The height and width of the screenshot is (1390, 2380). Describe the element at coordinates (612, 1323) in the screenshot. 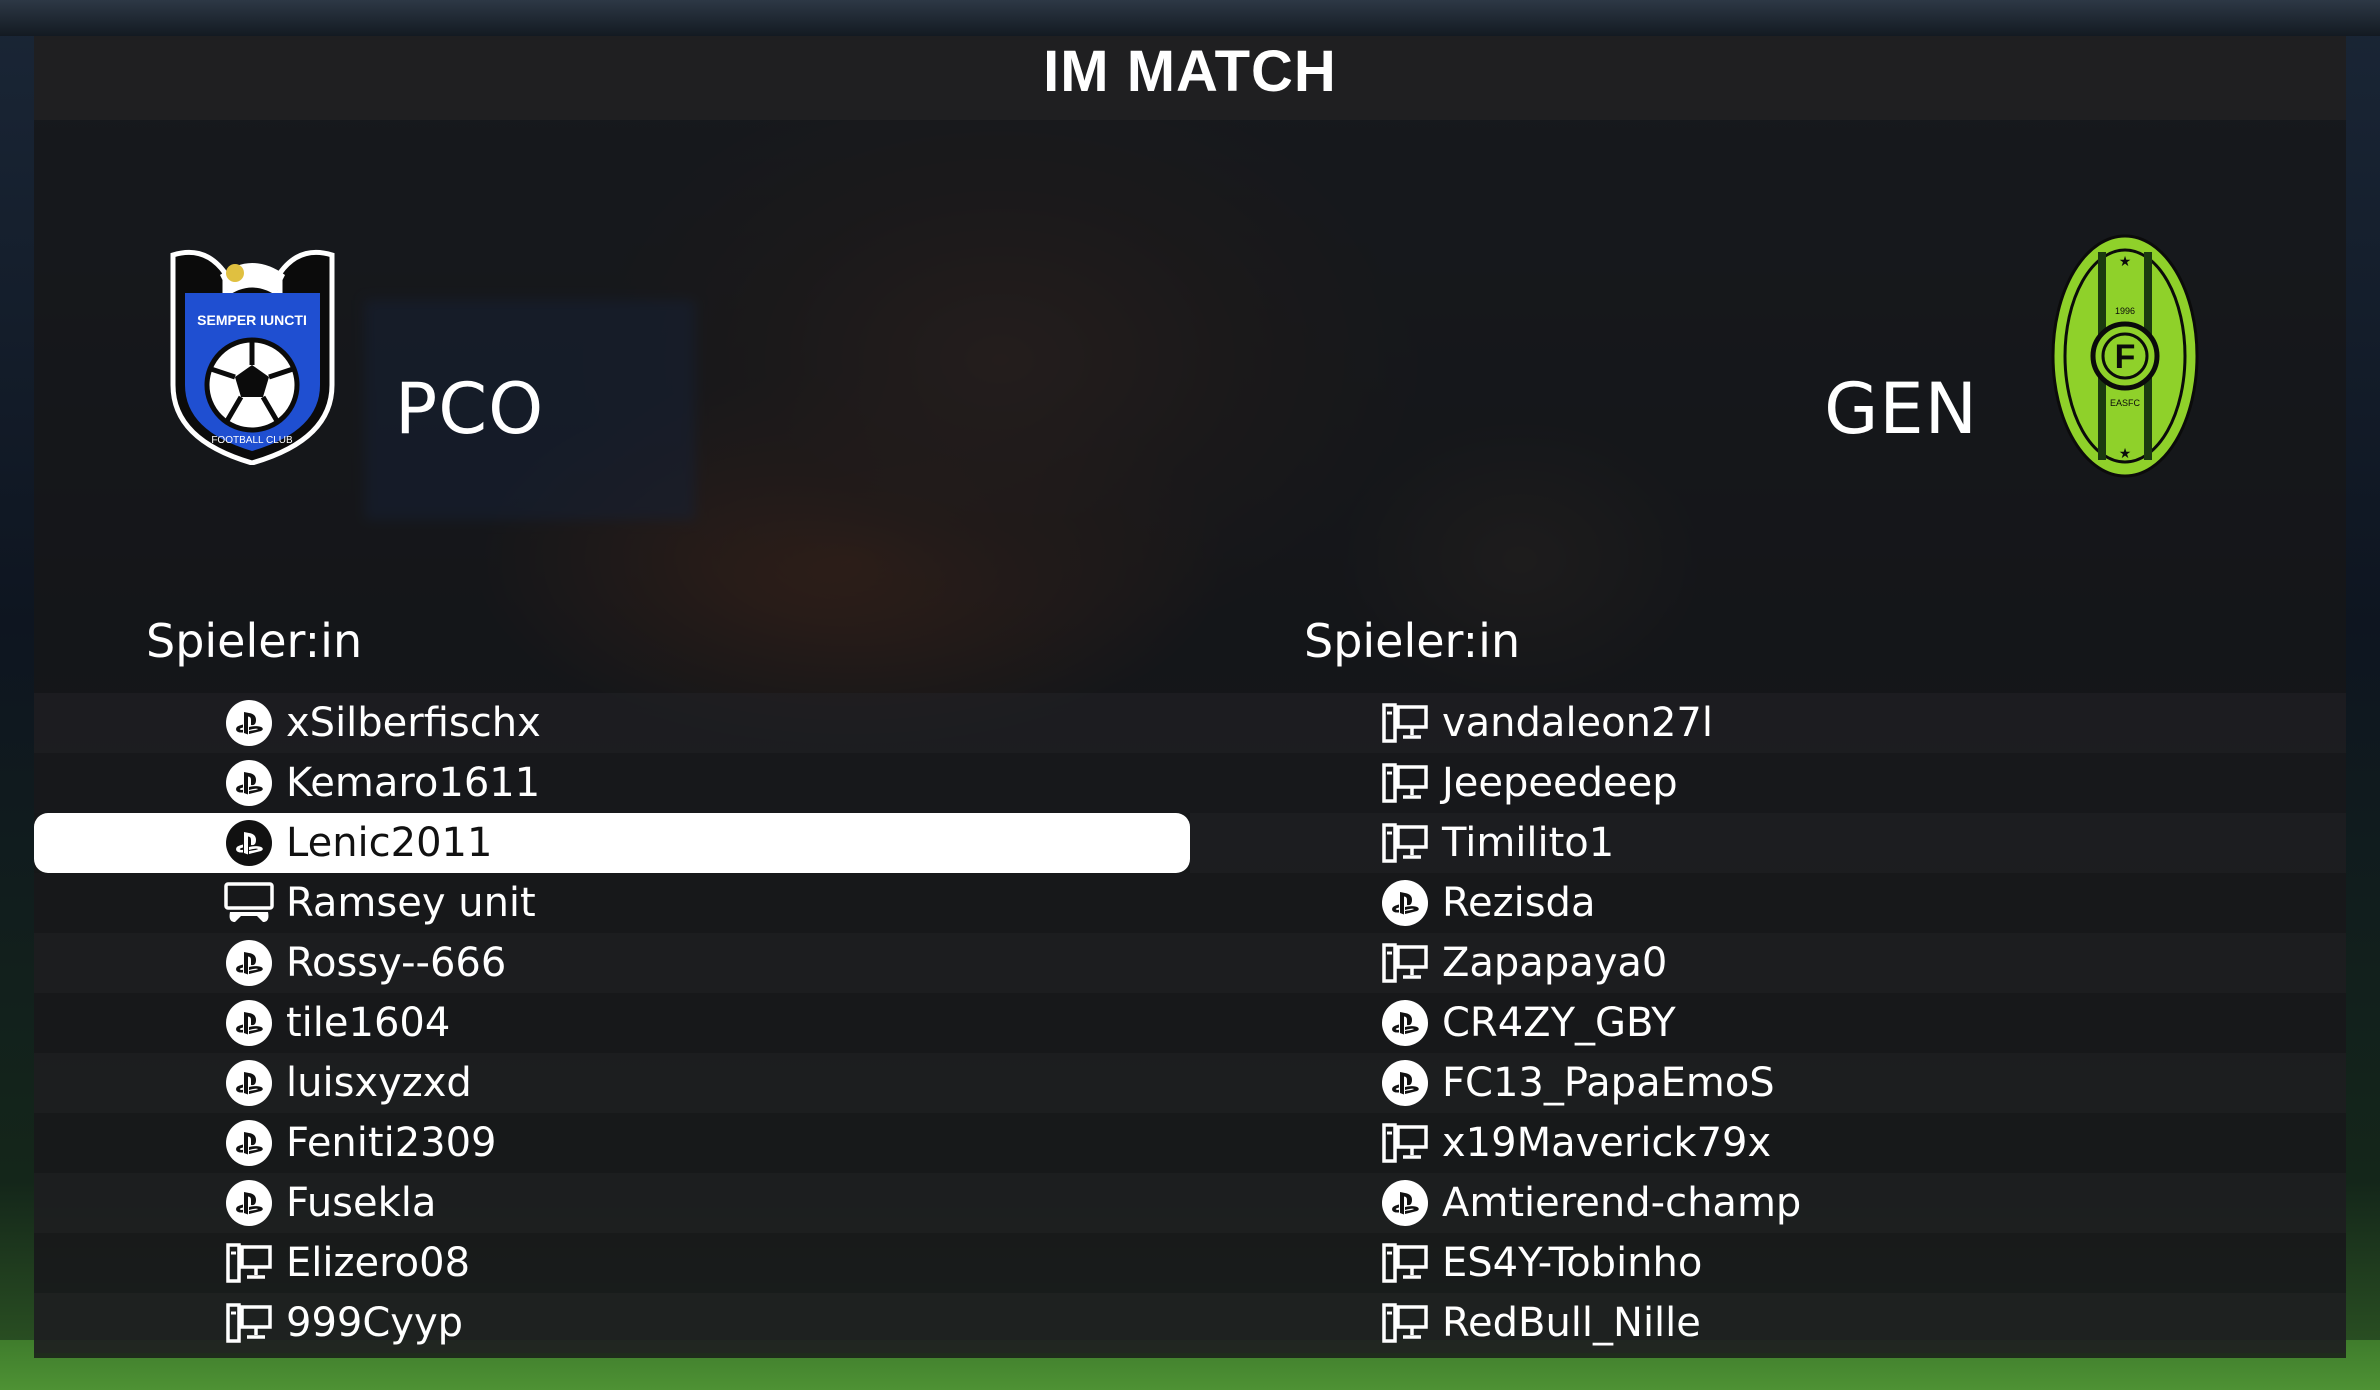

I see `home-player-row: 999Cyyp` at that location.